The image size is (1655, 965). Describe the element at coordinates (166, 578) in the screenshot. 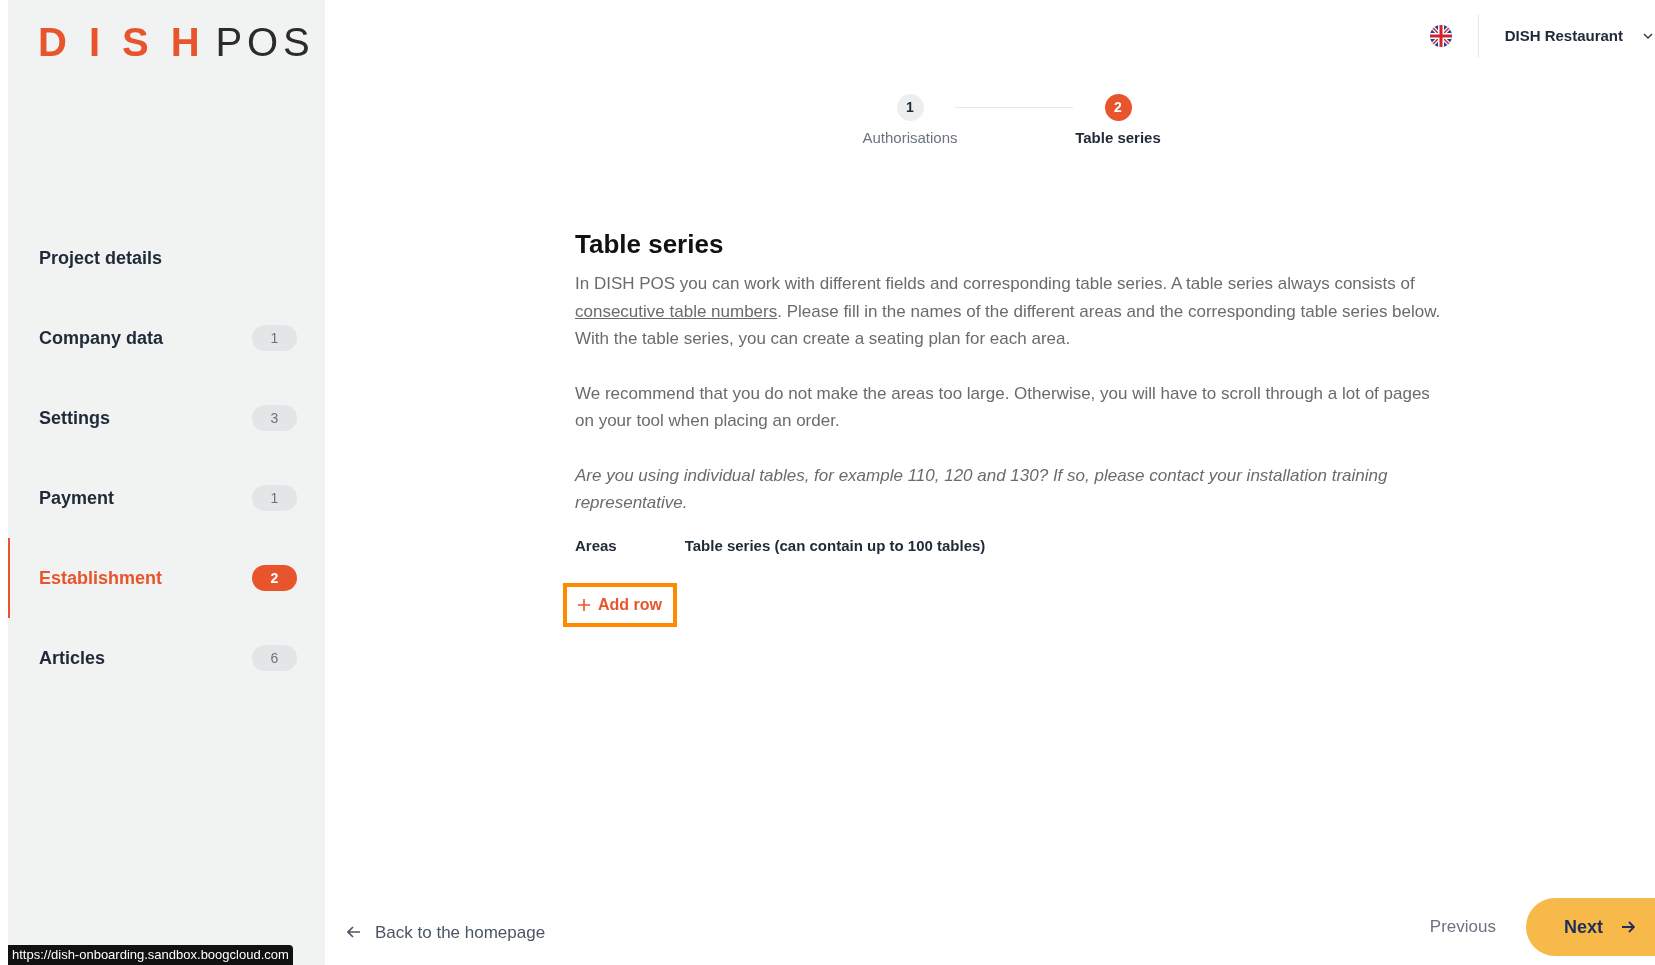

I see `sidebar-item: Establishment 2` at that location.